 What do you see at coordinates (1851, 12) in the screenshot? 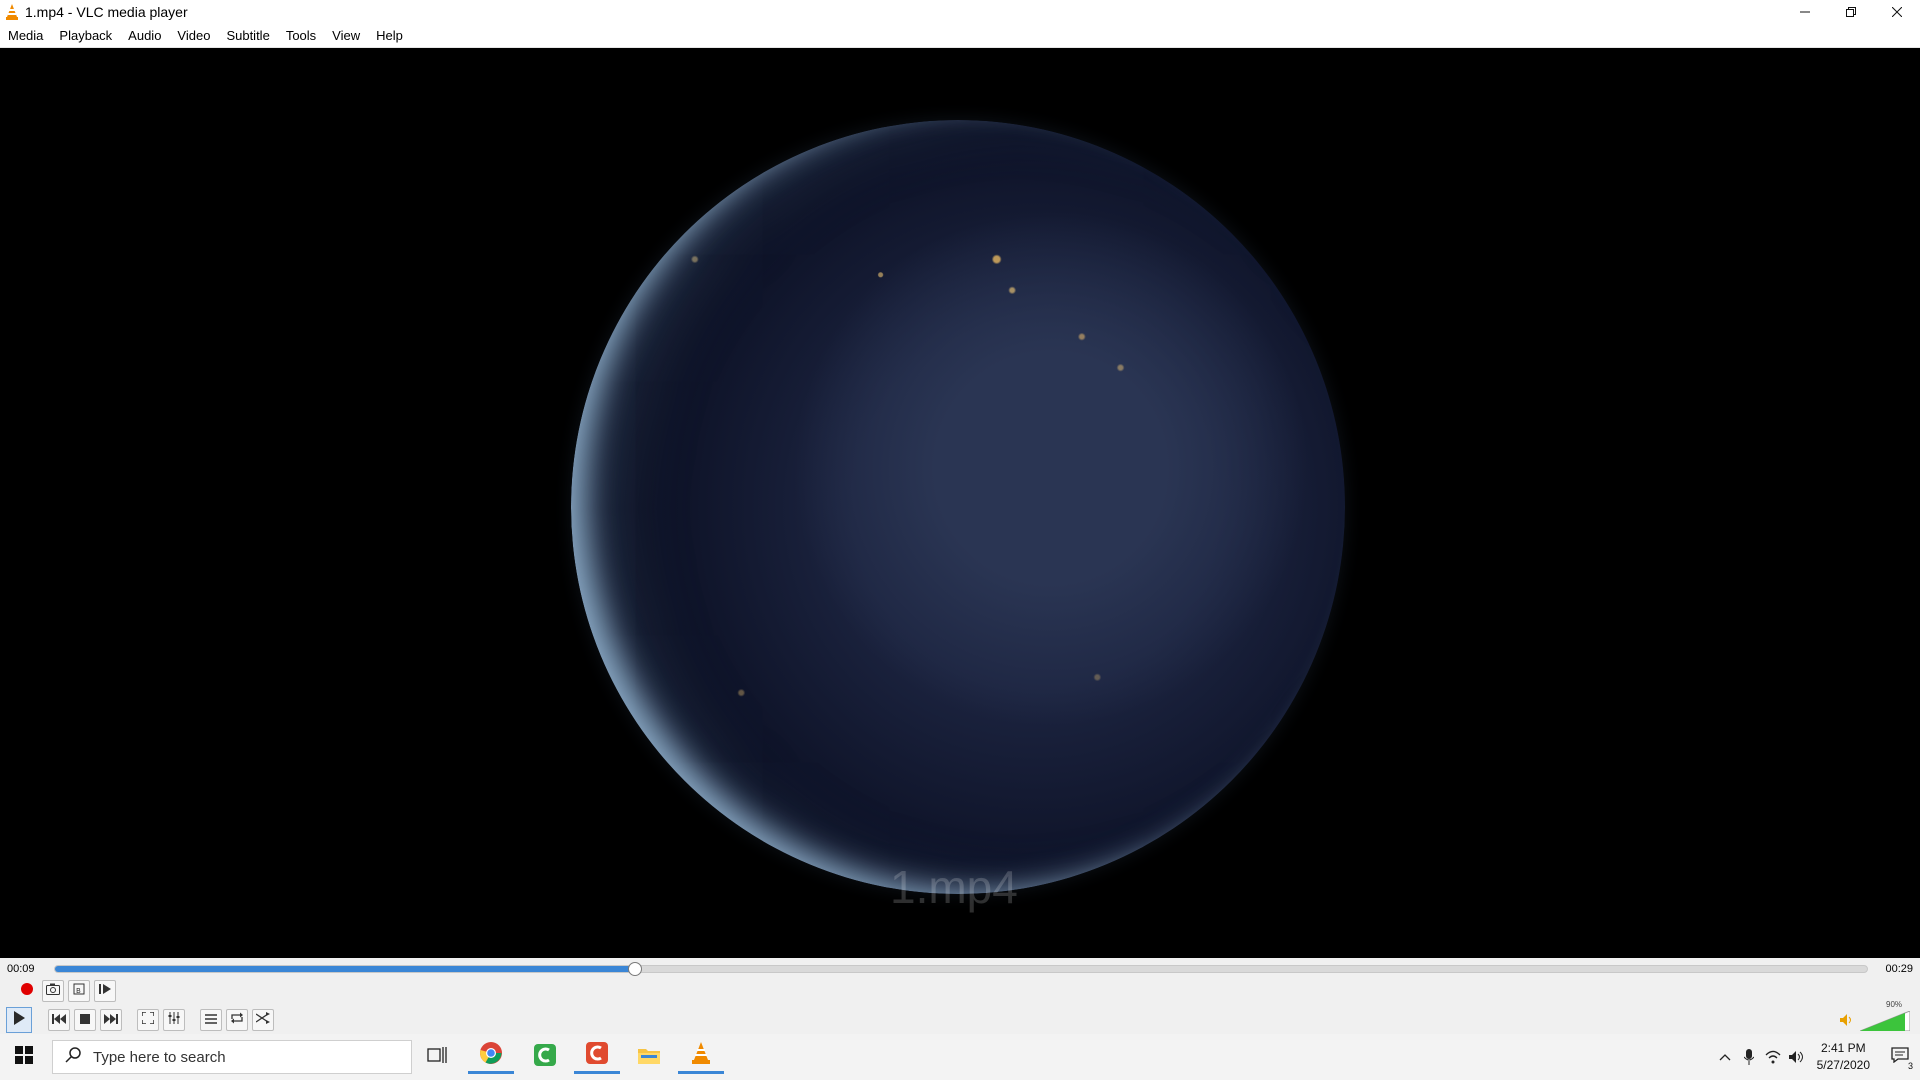
I see `restore-button` at bounding box center [1851, 12].